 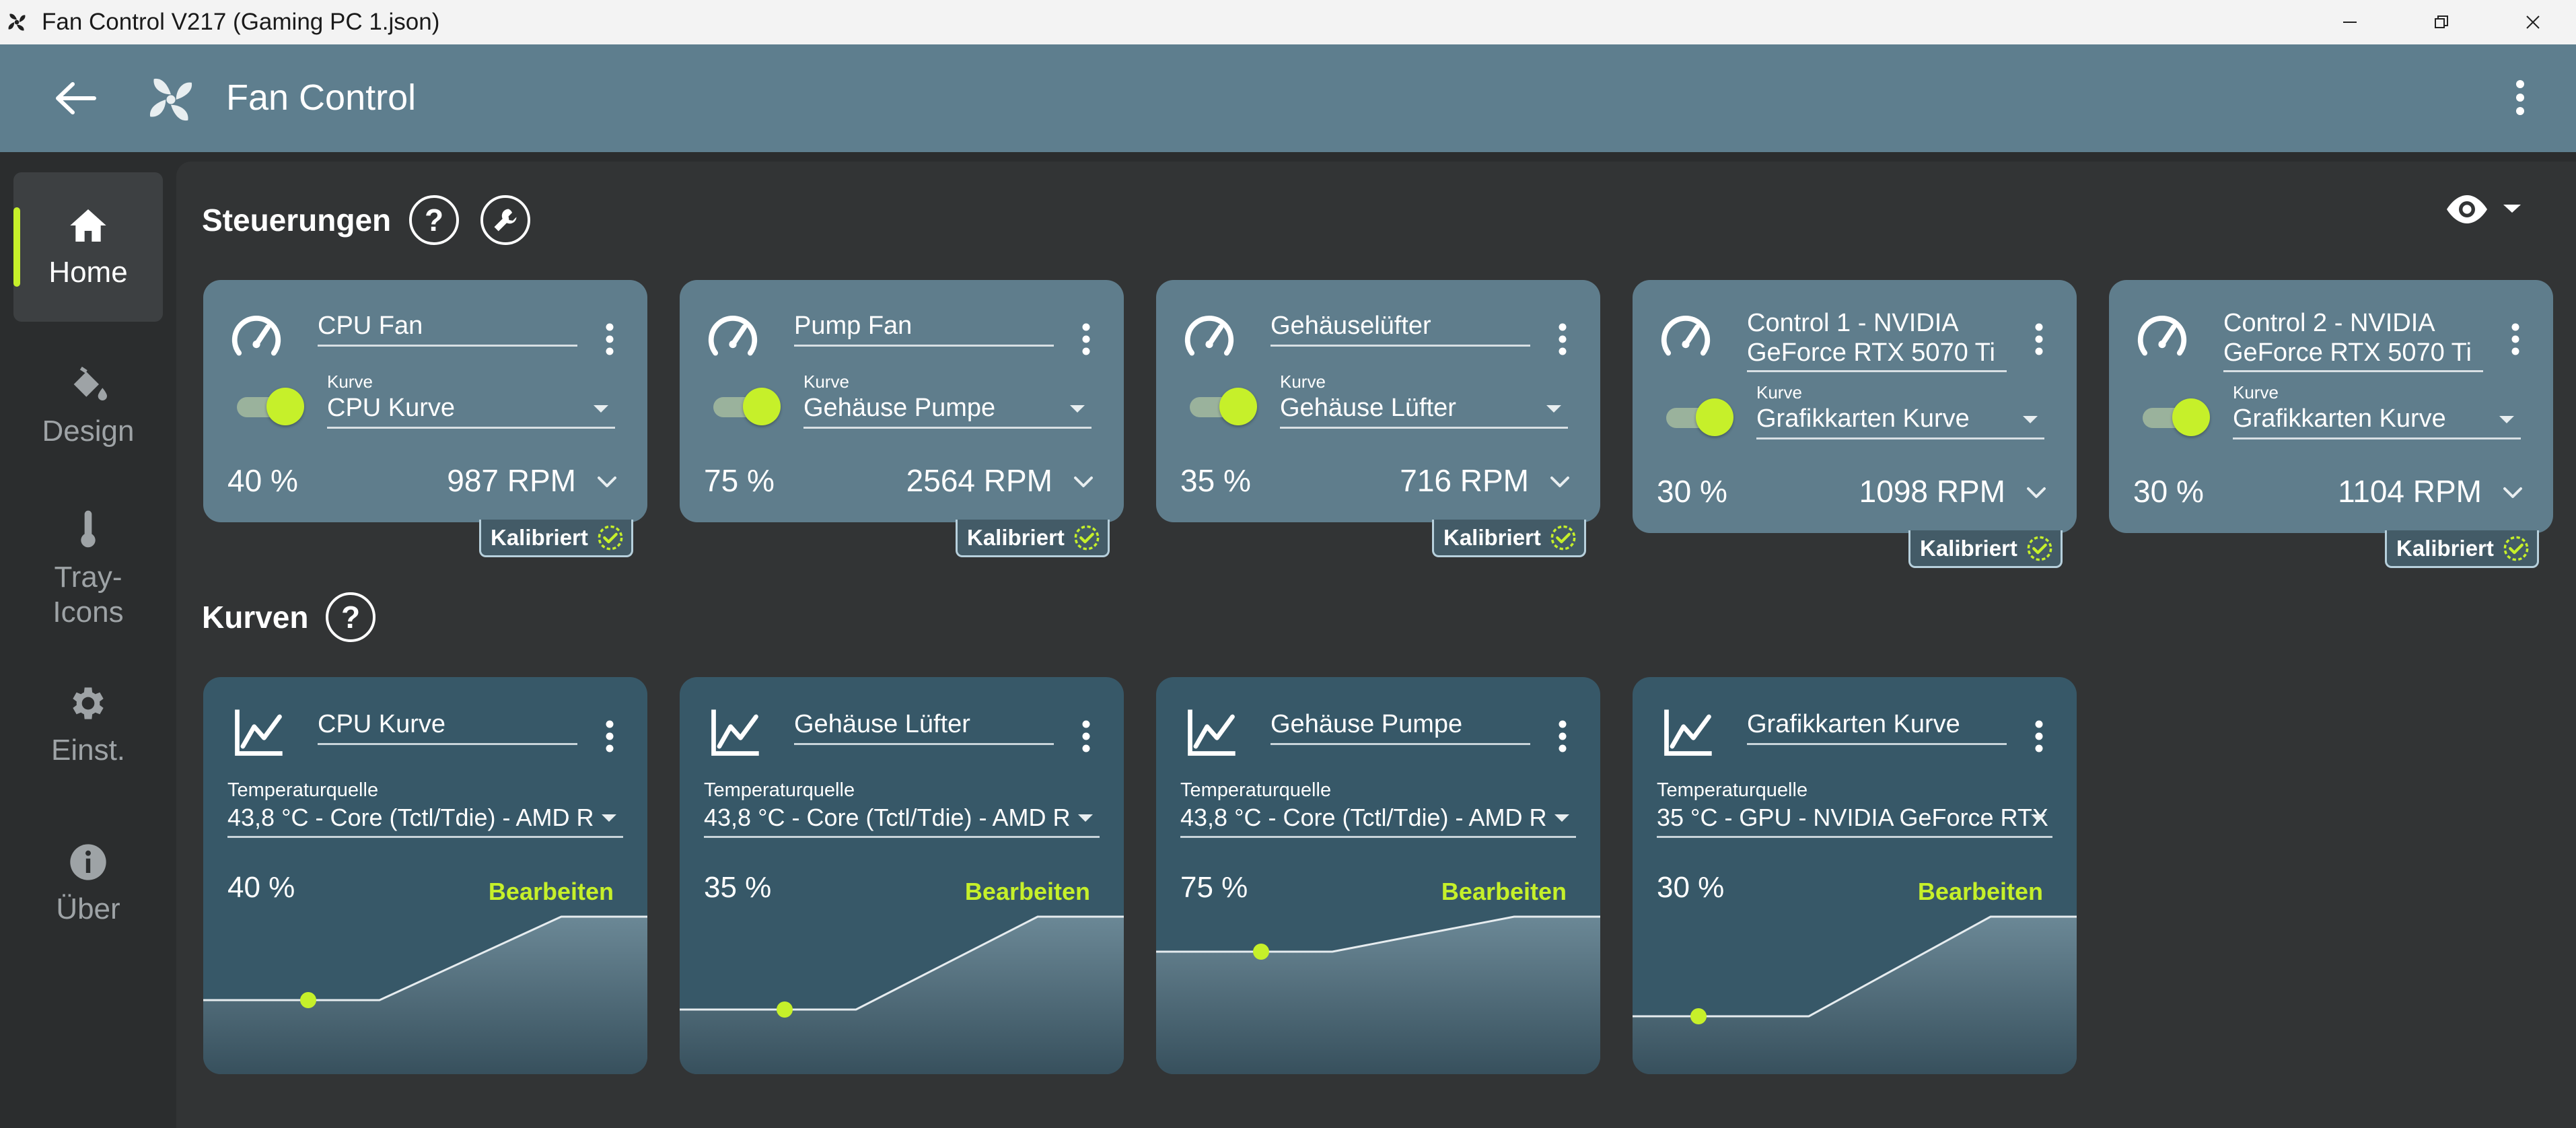 I want to click on temperature-source-select: 35 °C - GPU - NVIDIA GeForce RTX, so click(x=1854, y=820).